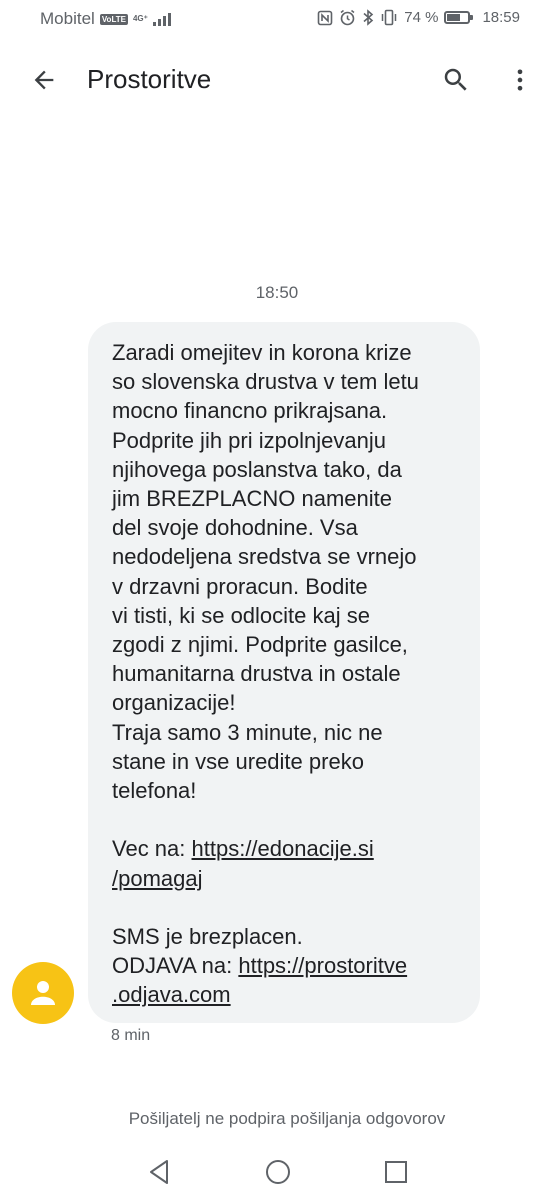 This screenshot has height=1200, width=554. What do you see at coordinates (277, 80) in the screenshot?
I see `app-bar: Prostoritve` at bounding box center [277, 80].